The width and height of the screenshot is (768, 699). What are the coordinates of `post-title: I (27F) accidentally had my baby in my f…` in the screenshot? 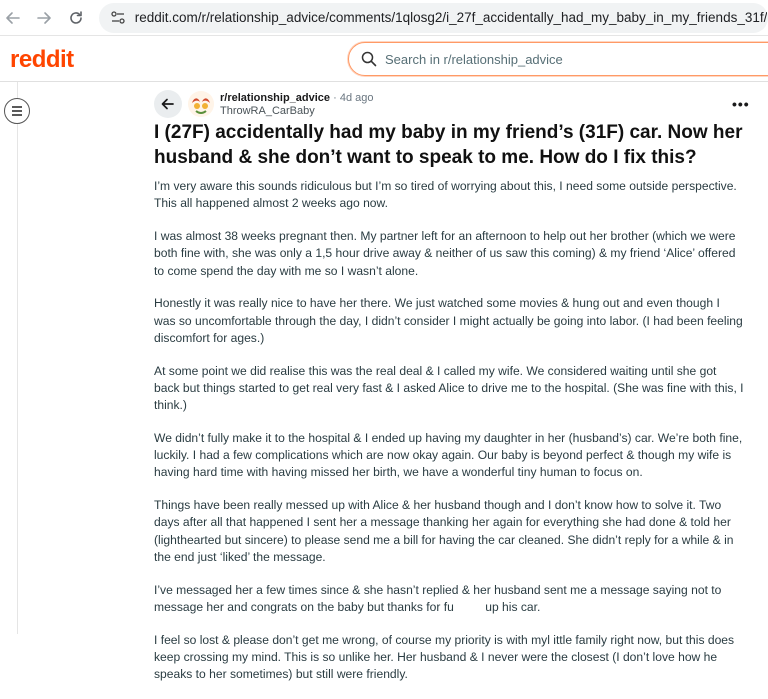 It's located at (448, 145).